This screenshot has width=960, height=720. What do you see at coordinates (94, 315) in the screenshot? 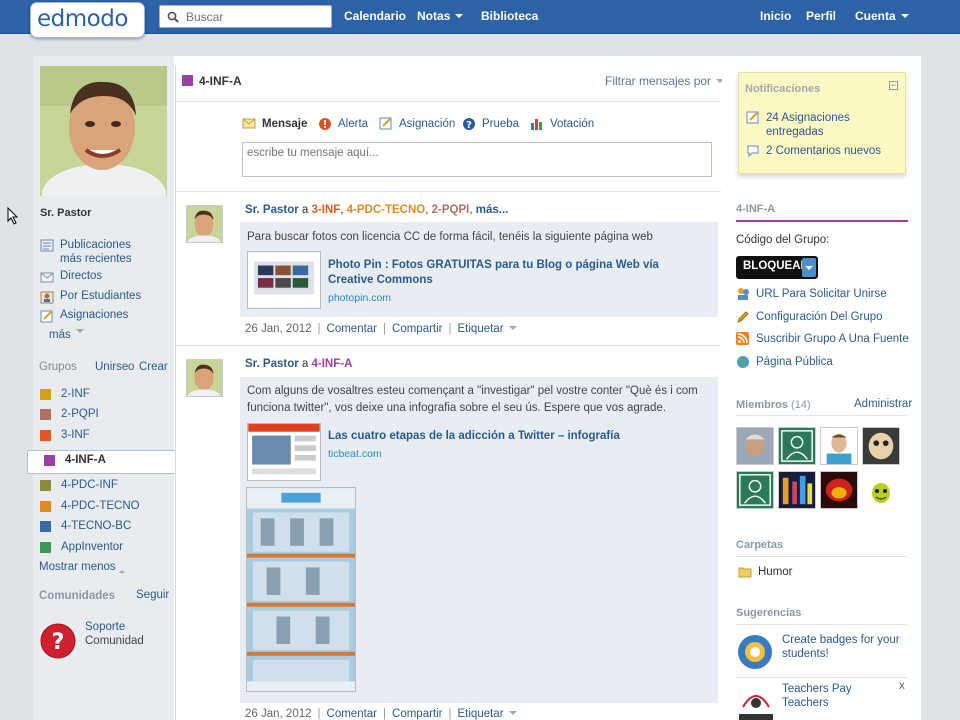
I see `sidebar-item-label: Asignaciones` at bounding box center [94, 315].